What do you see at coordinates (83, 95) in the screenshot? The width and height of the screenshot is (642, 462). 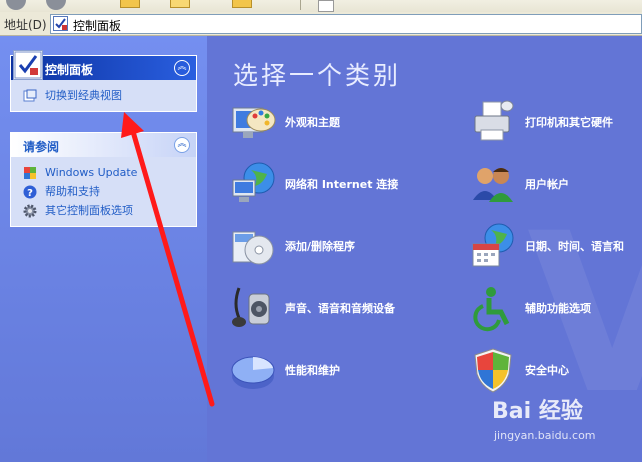 I see `switch-classic-view-label: 切换到经典视图` at bounding box center [83, 95].